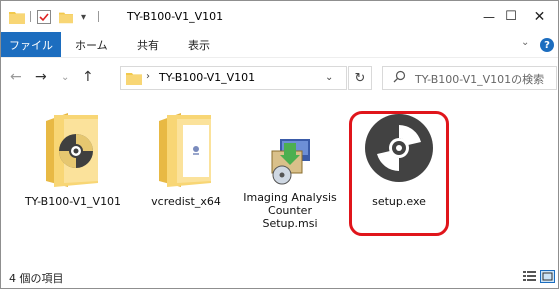 This screenshot has height=289, width=559. Describe the element at coordinates (16, 77) in the screenshot. I see `back-arrow-icon: ←` at that location.